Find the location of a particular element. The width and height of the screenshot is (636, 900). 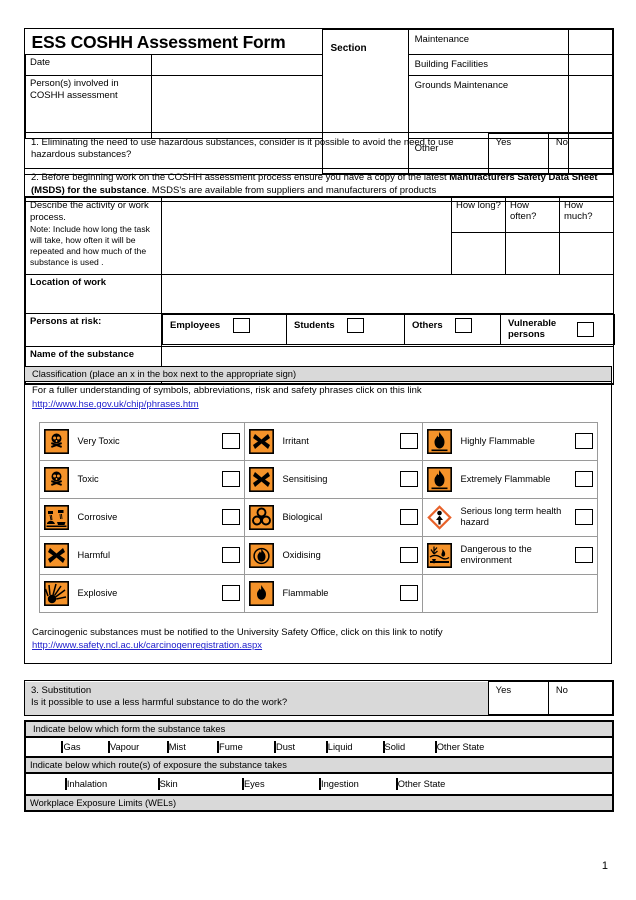

route-option-other: Other State is located at coordinates (421, 784).